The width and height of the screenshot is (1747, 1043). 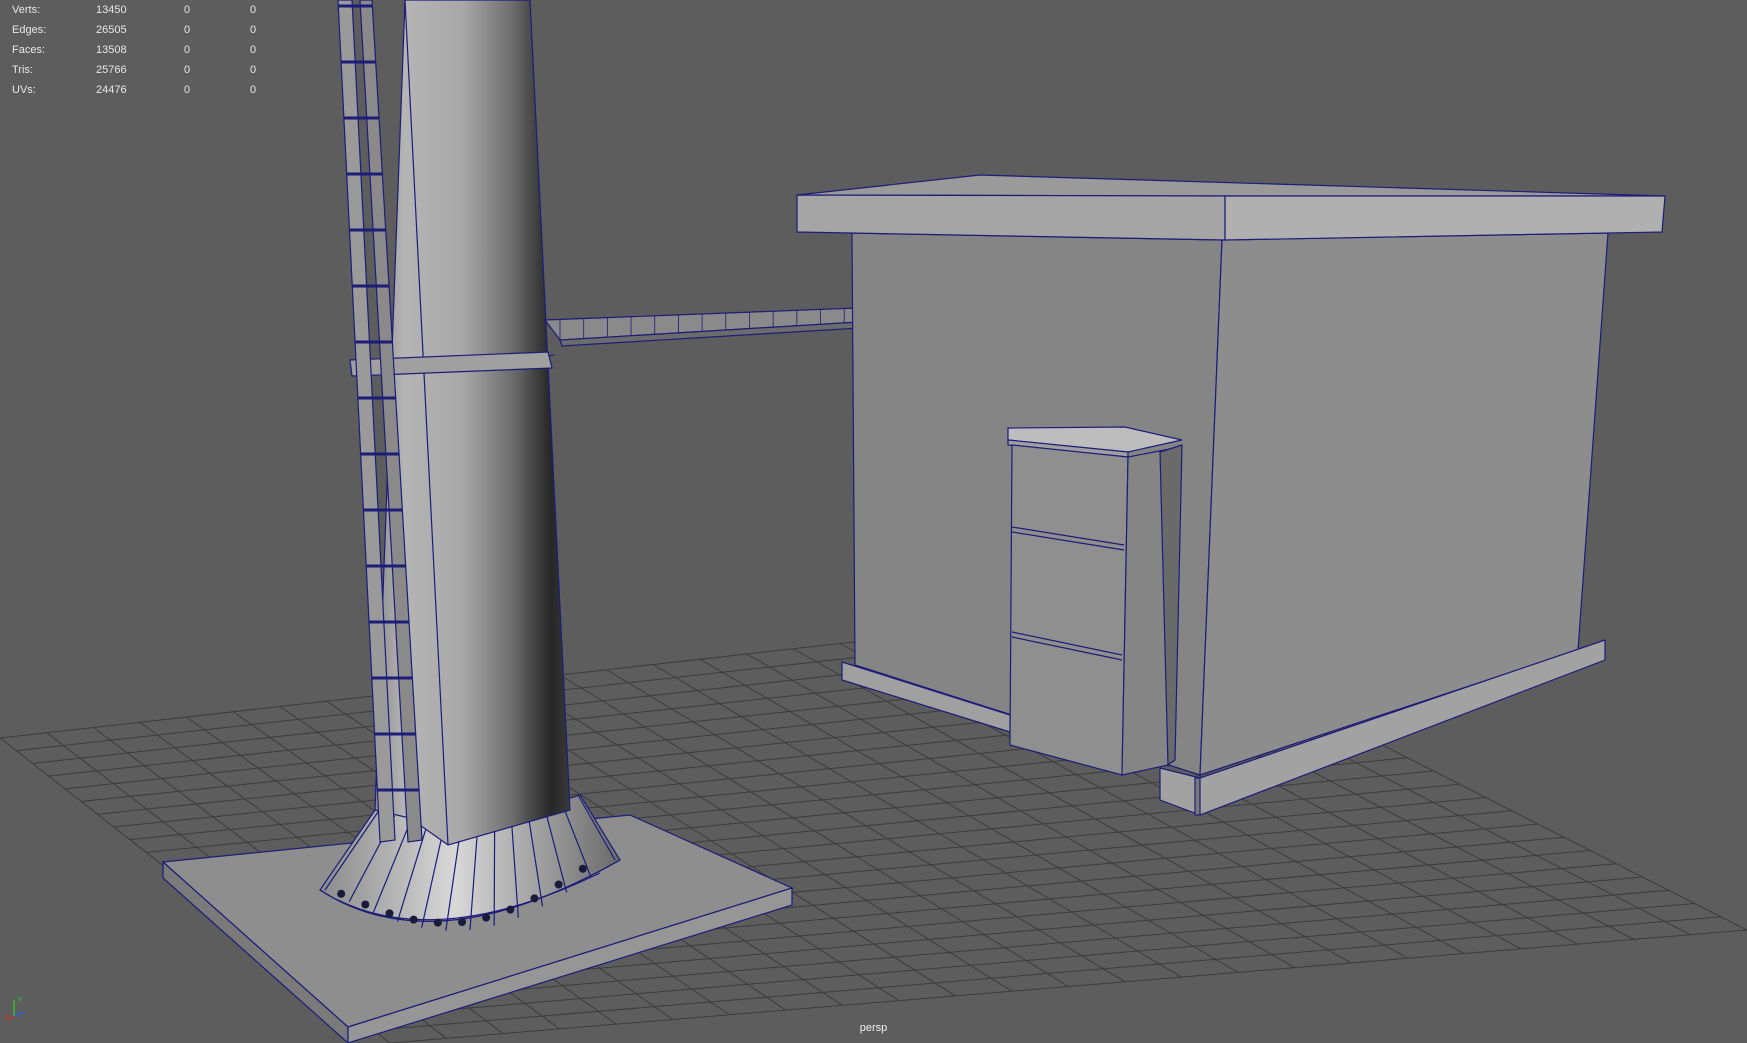 What do you see at coordinates (20, 998) in the screenshot?
I see `axis-y-label: y` at bounding box center [20, 998].